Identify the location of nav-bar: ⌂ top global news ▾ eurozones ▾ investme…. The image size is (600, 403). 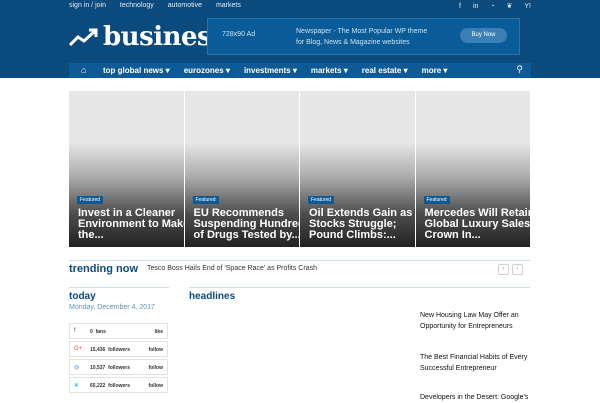
(300, 70).